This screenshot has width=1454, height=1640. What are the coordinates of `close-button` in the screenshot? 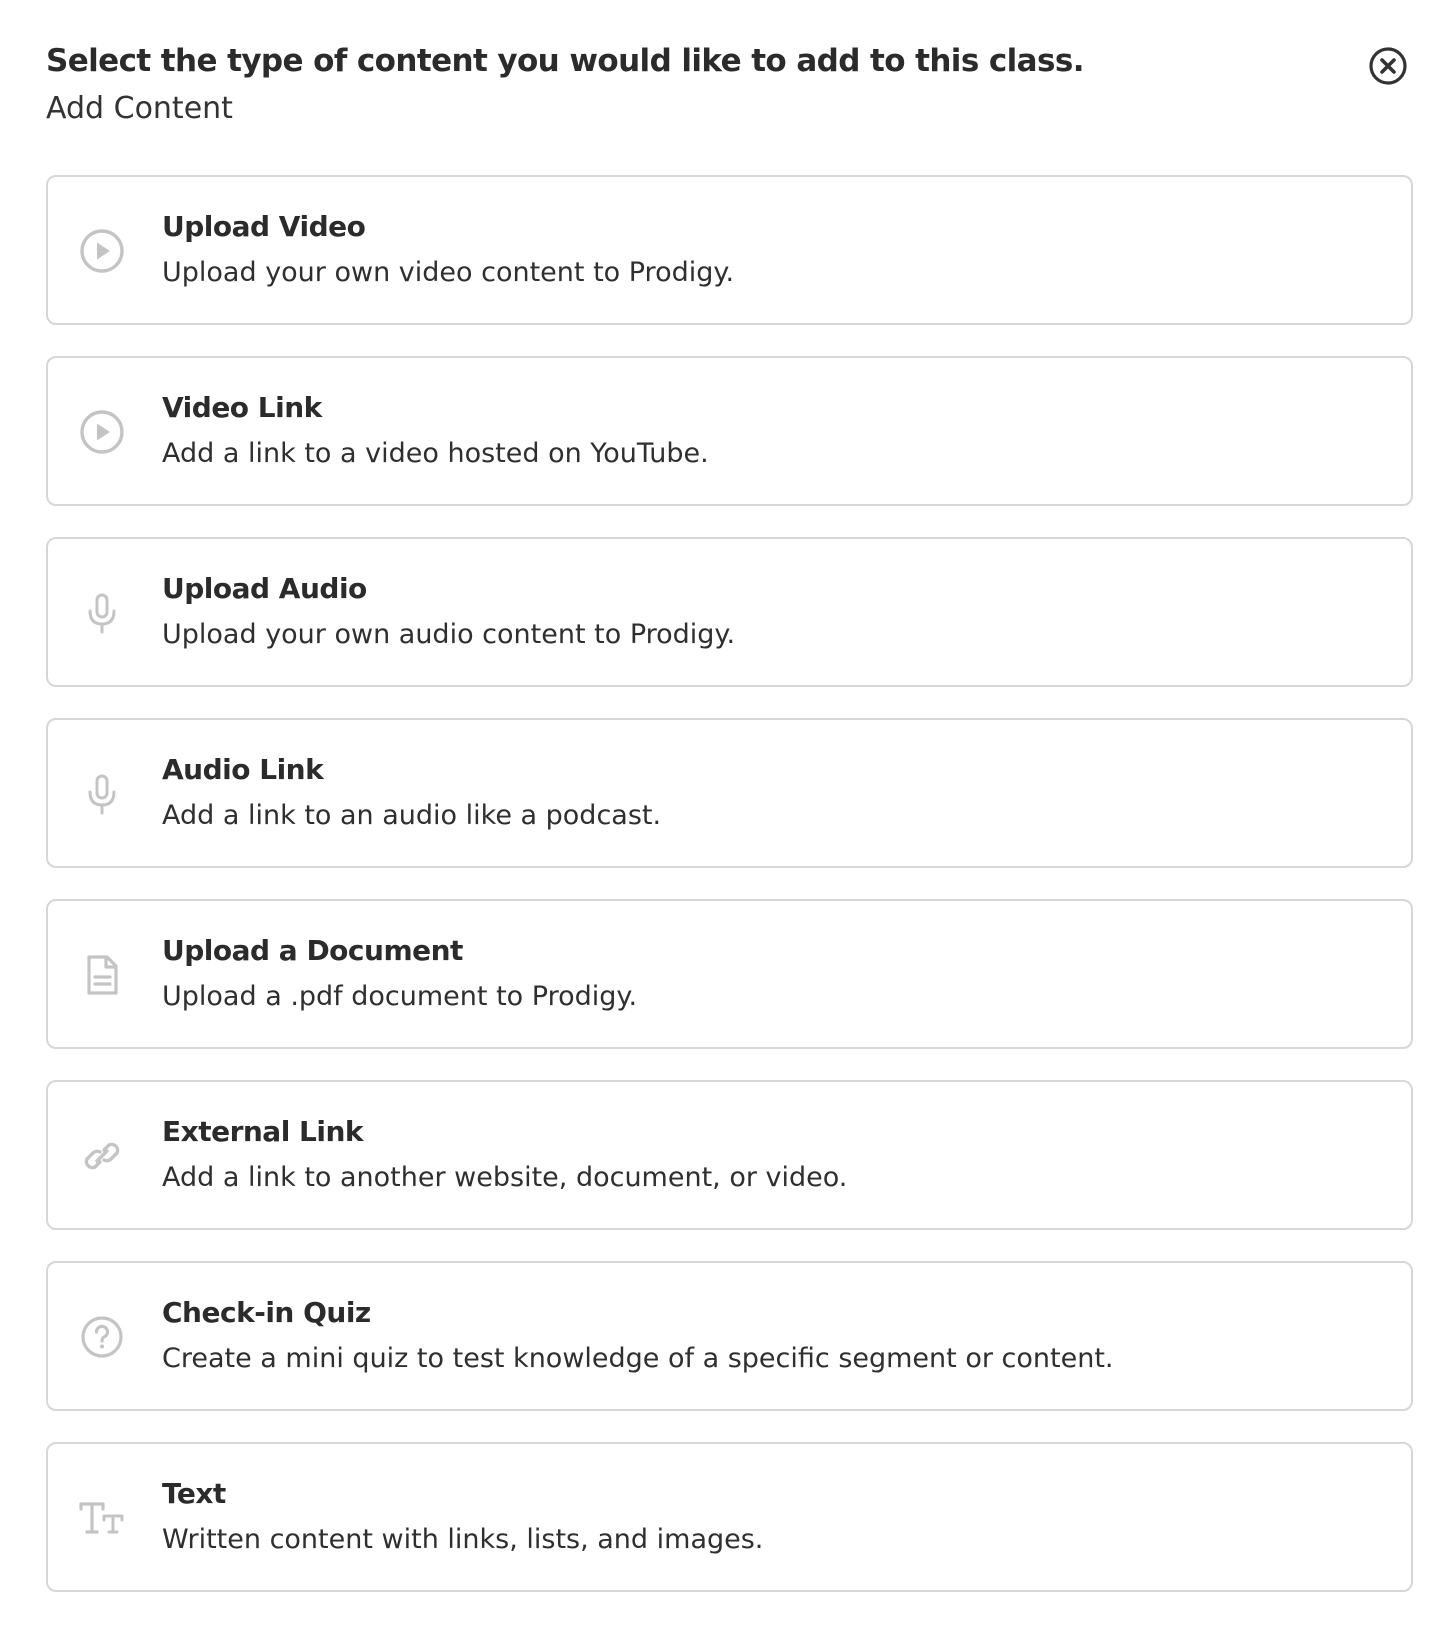 It's located at (1388, 66).